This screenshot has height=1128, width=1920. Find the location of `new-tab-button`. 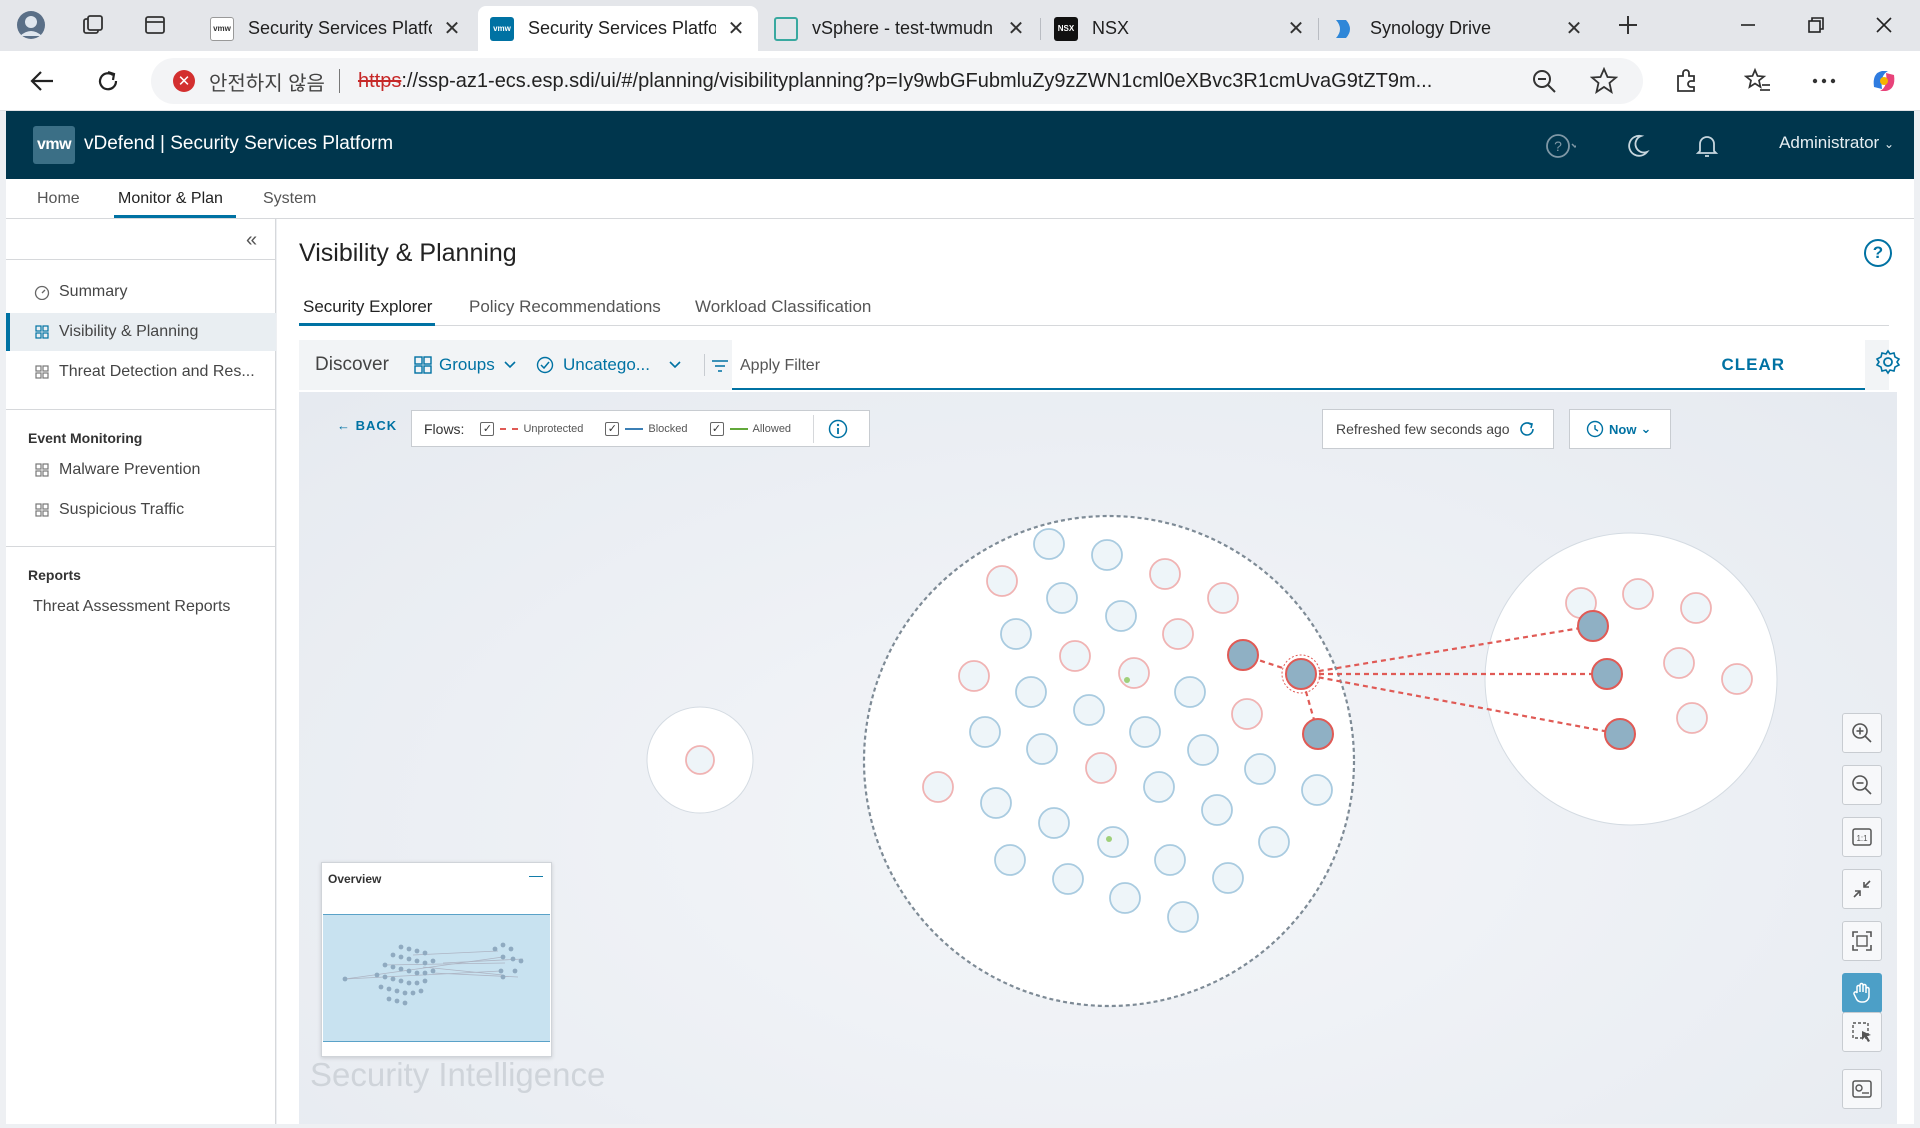

new-tab-button is located at coordinates (1628, 25).